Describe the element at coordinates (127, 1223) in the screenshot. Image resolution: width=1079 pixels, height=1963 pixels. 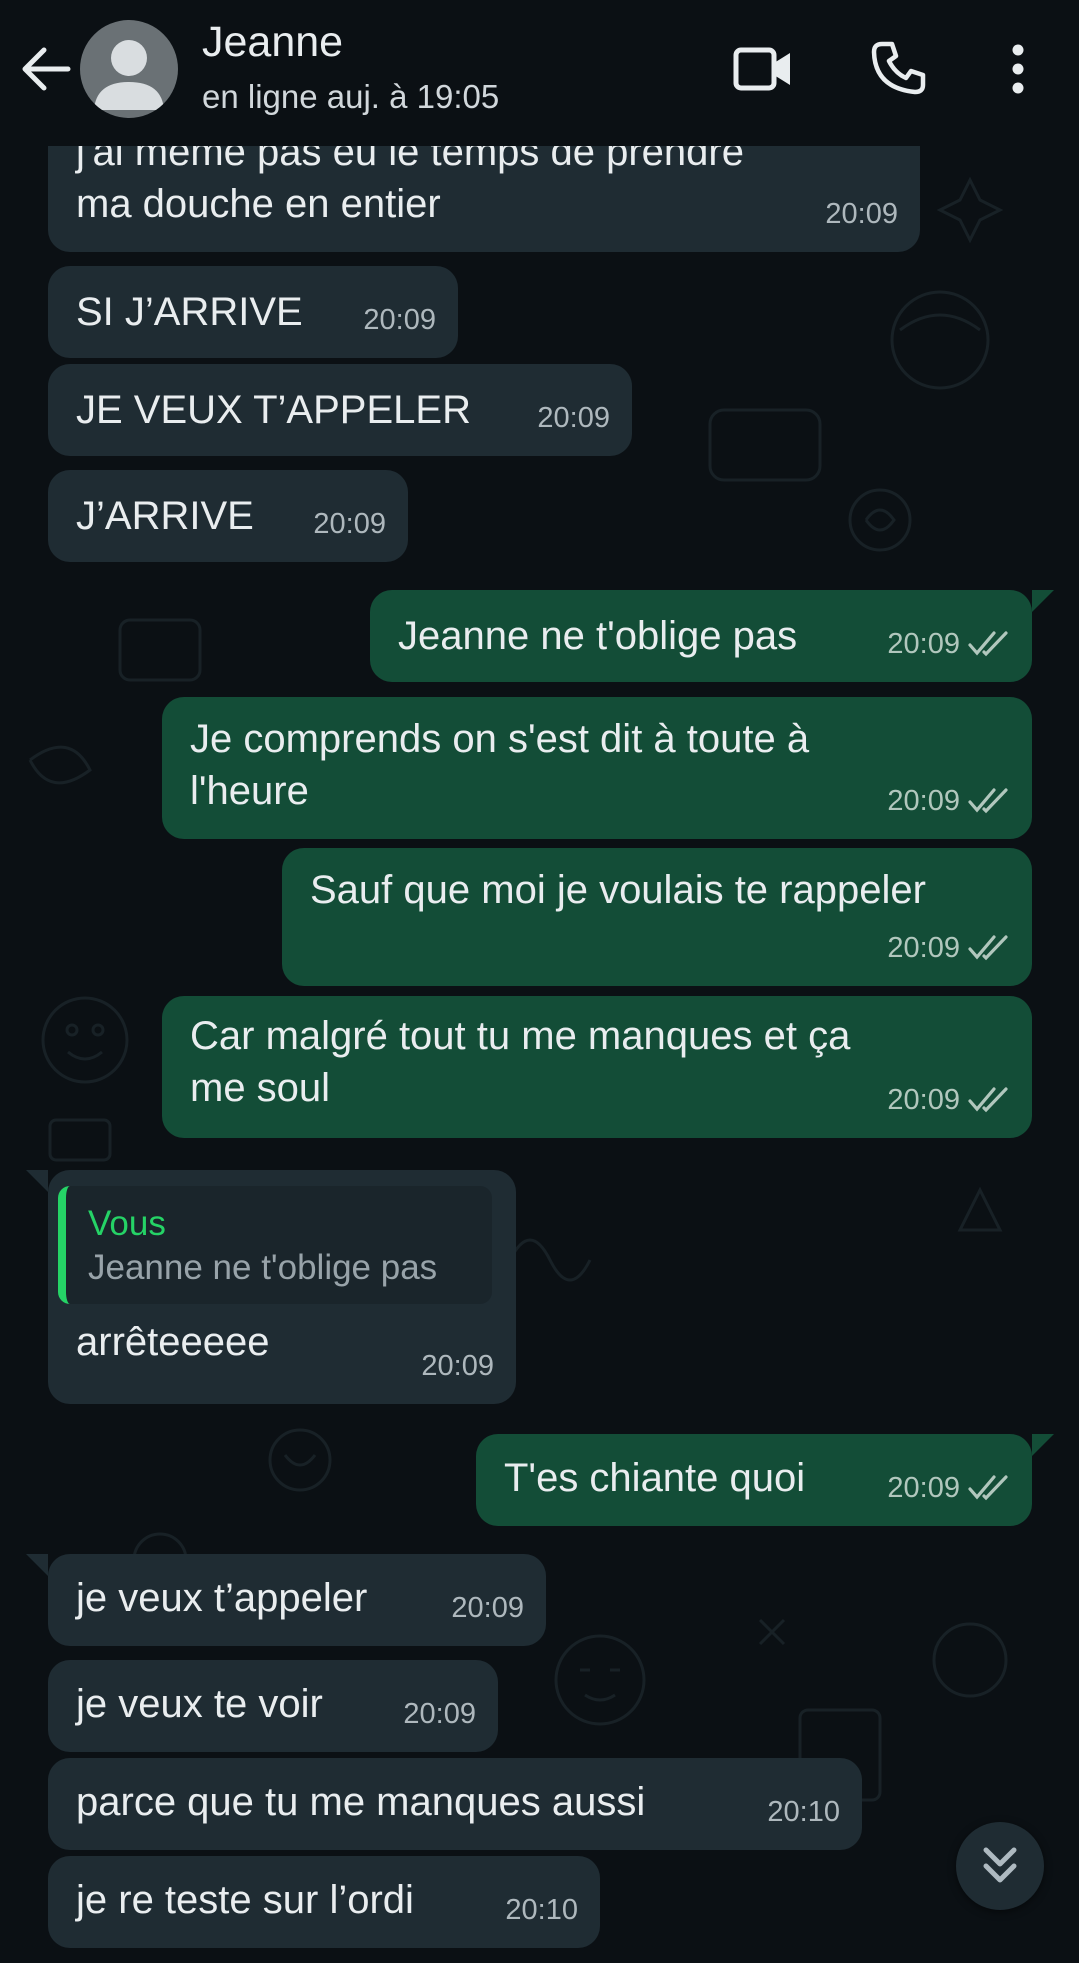
I see `quote-author: Vous` at that location.